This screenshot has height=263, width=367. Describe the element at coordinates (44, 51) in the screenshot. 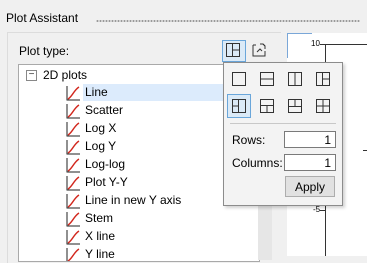

I see `plot-type-label: Plot type:` at that location.